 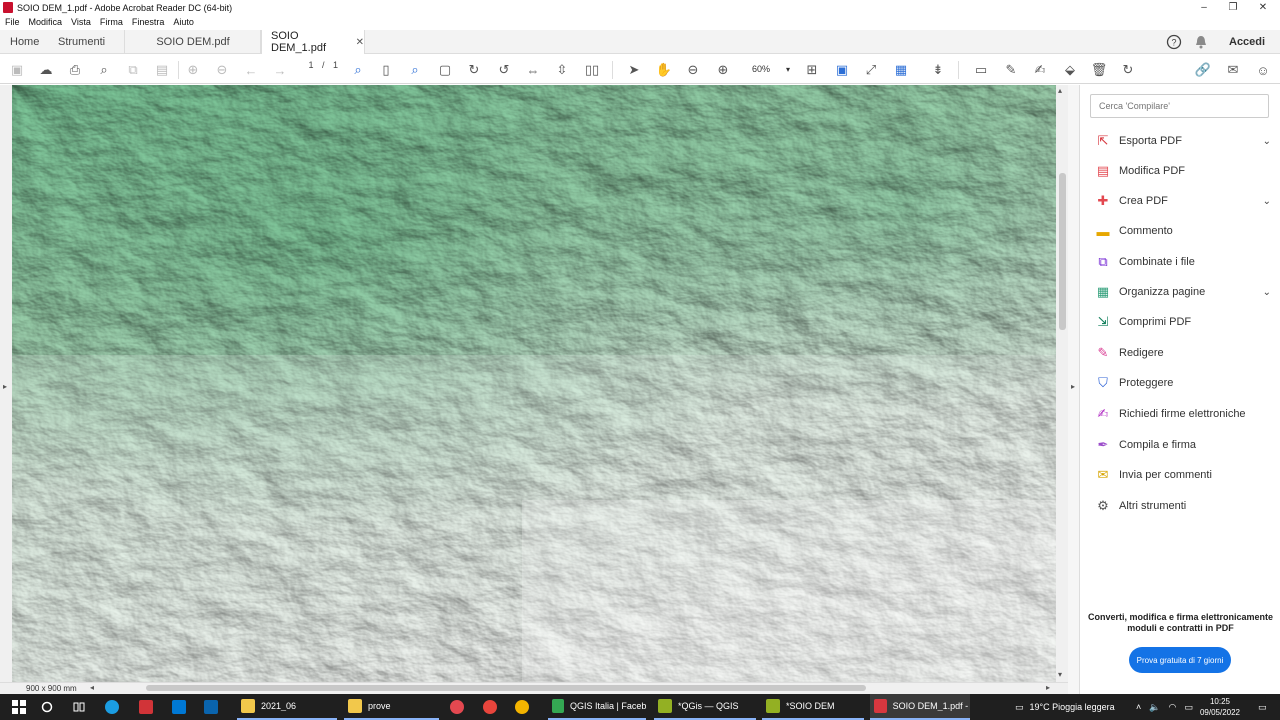 What do you see at coordinates (360, 42) in the screenshot?
I see `close-tab-icon: ✕` at bounding box center [360, 42].